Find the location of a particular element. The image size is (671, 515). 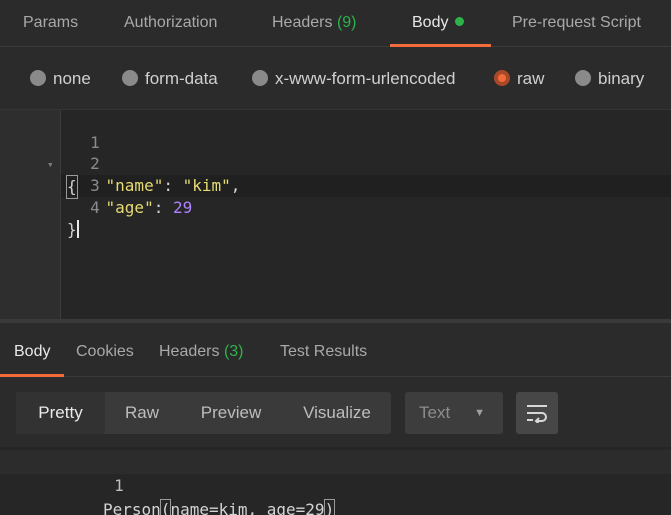

tab-body: Body is located at coordinates (440, 23).